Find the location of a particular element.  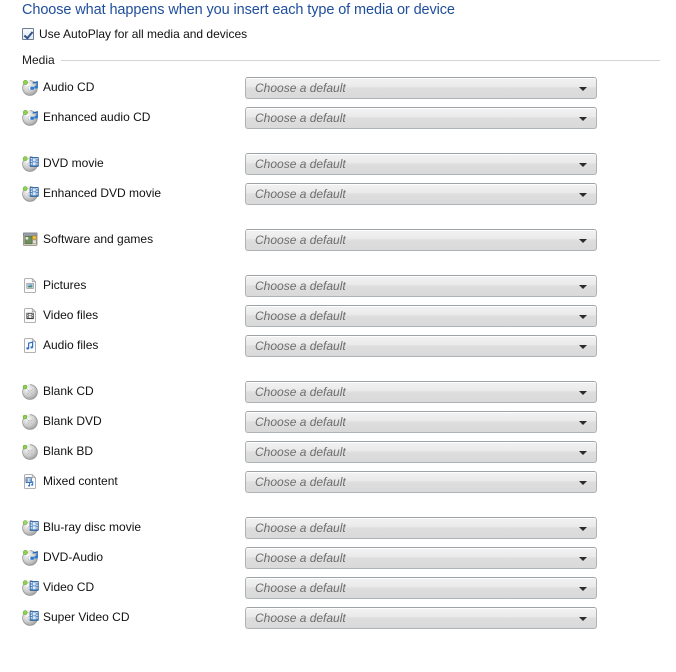

media-row: Enhanced audio CD Choose a default is located at coordinates (338, 118).